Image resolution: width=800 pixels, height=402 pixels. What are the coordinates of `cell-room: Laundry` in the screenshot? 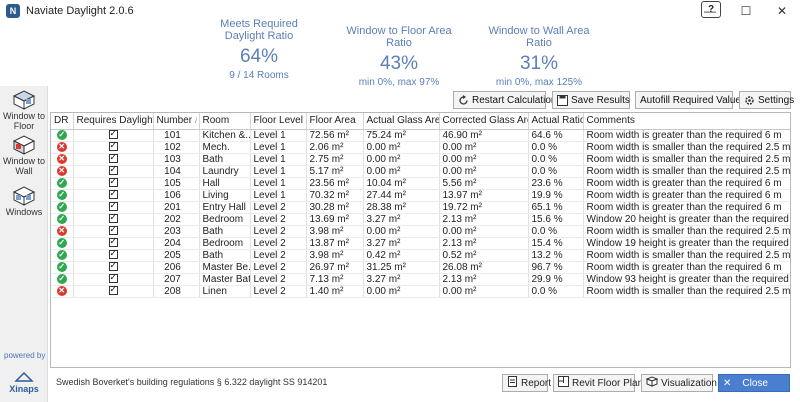 It's located at (225, 171).